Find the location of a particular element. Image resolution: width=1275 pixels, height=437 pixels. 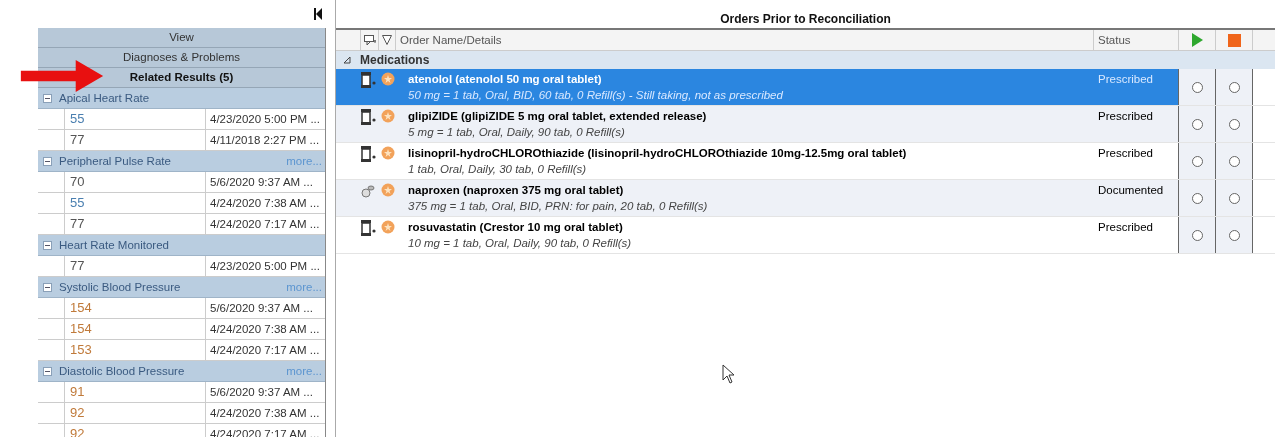

group-title: Peripheral Pulse Rate is located at coordinates (115, 161).